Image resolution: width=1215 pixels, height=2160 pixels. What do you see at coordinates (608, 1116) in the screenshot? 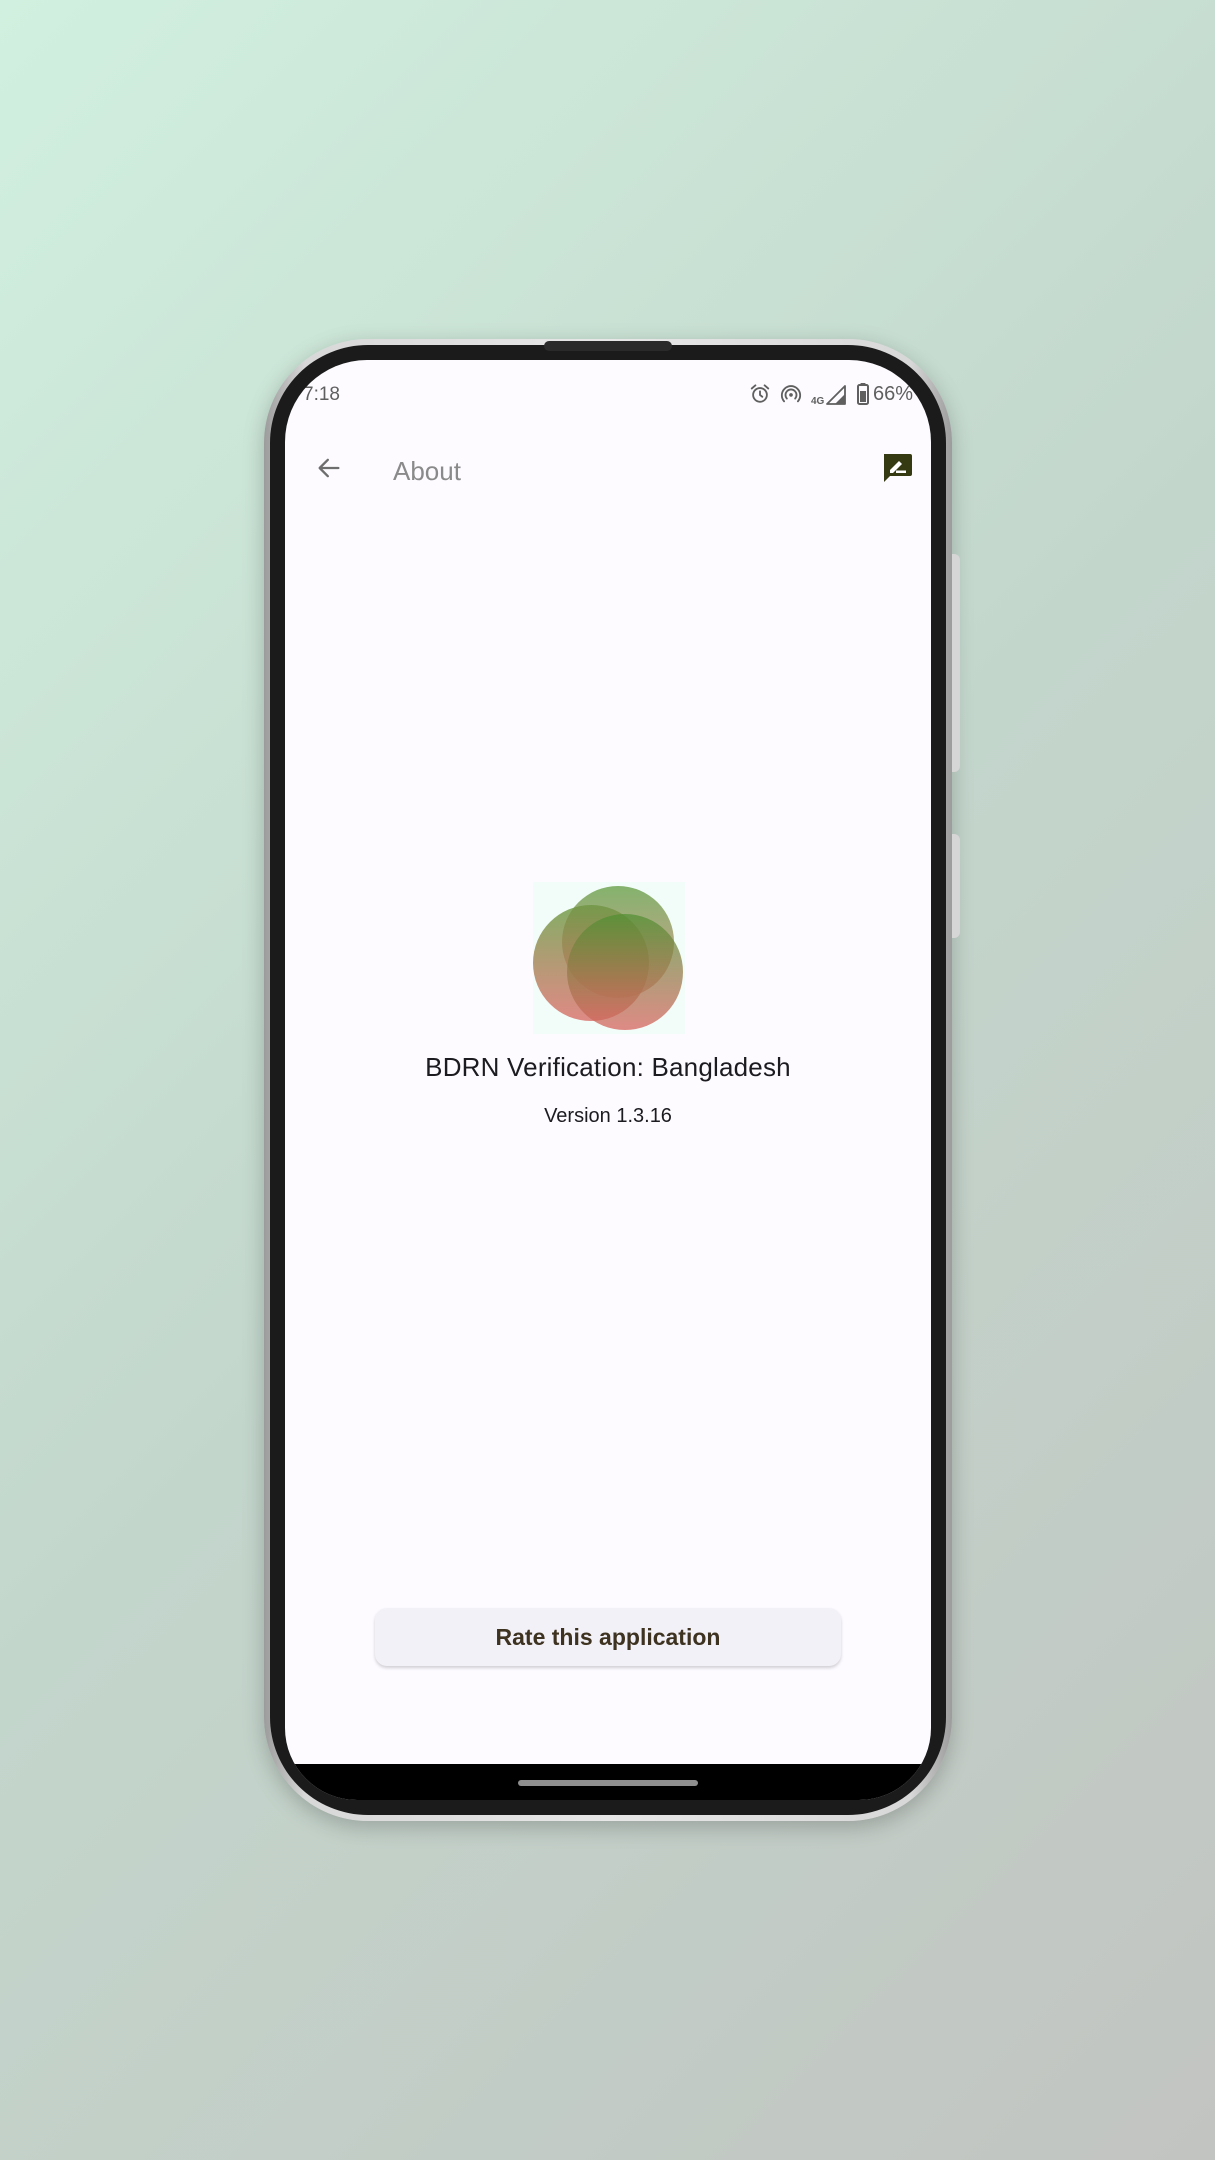
I see `app-version: Version 1.3.16` at bounding box center [608, 1116].